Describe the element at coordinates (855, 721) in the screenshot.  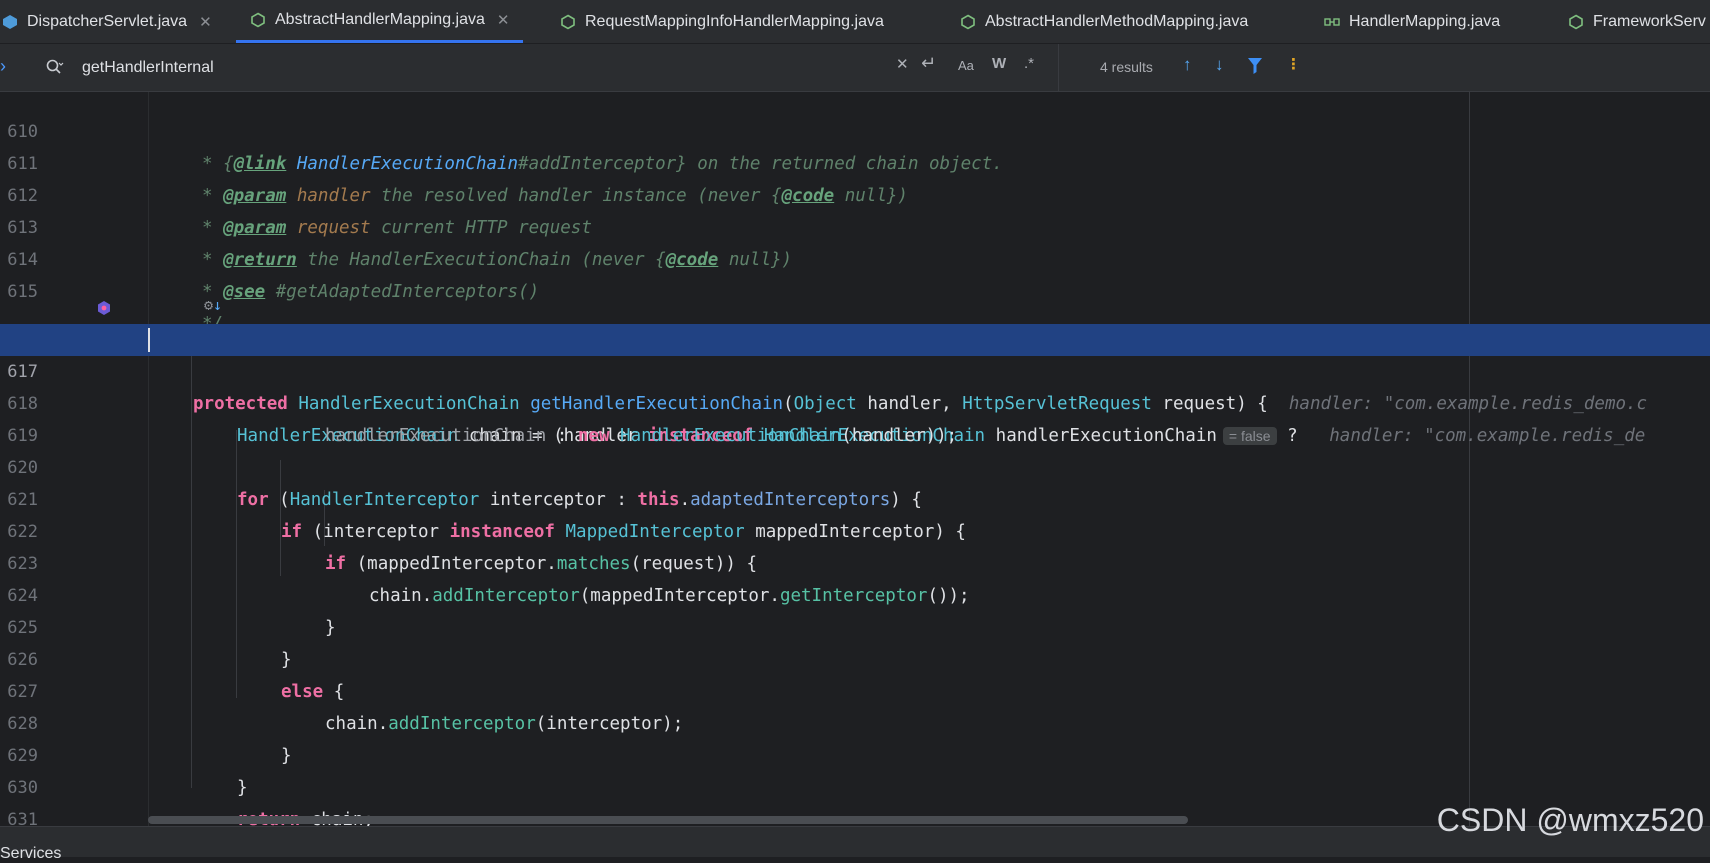
I see `code-line: 628 }` at that location.